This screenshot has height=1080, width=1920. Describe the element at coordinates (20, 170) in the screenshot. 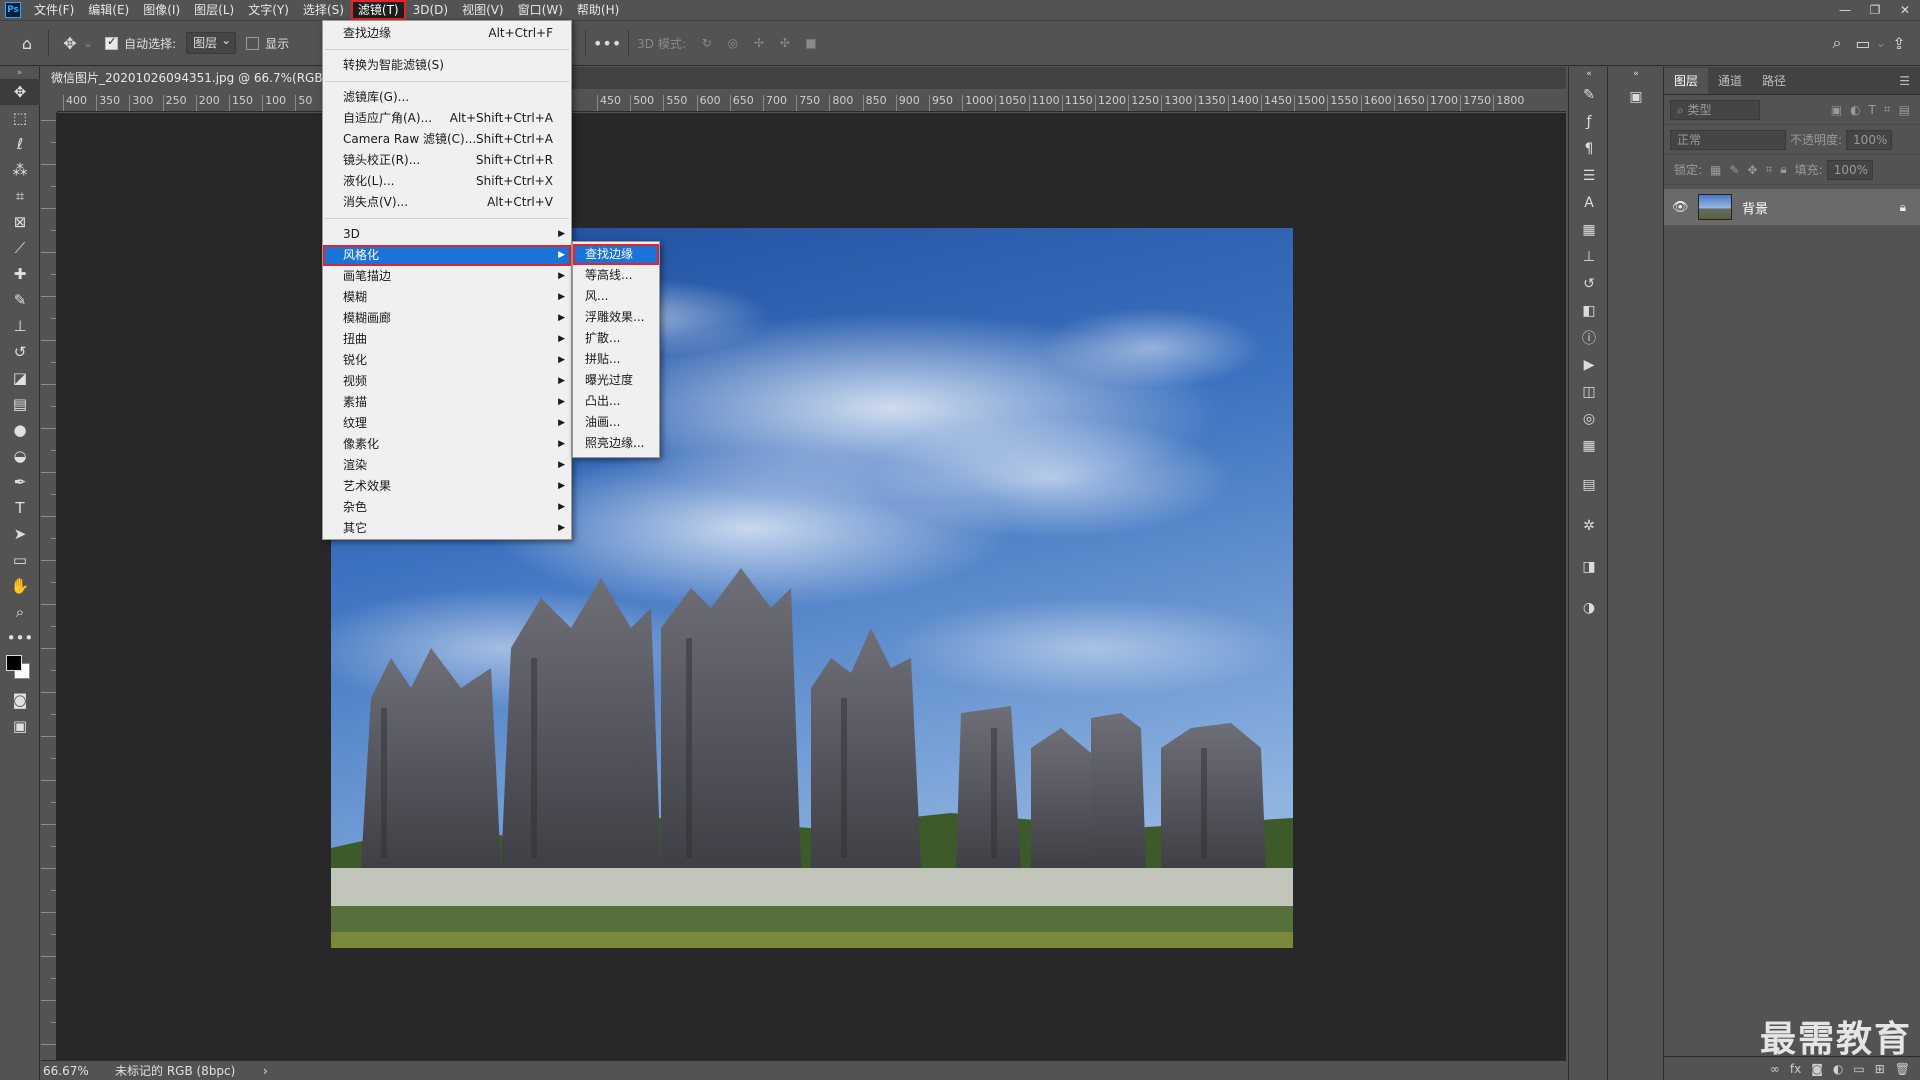

I see `magic-wand-icon: ⁂` at that location.